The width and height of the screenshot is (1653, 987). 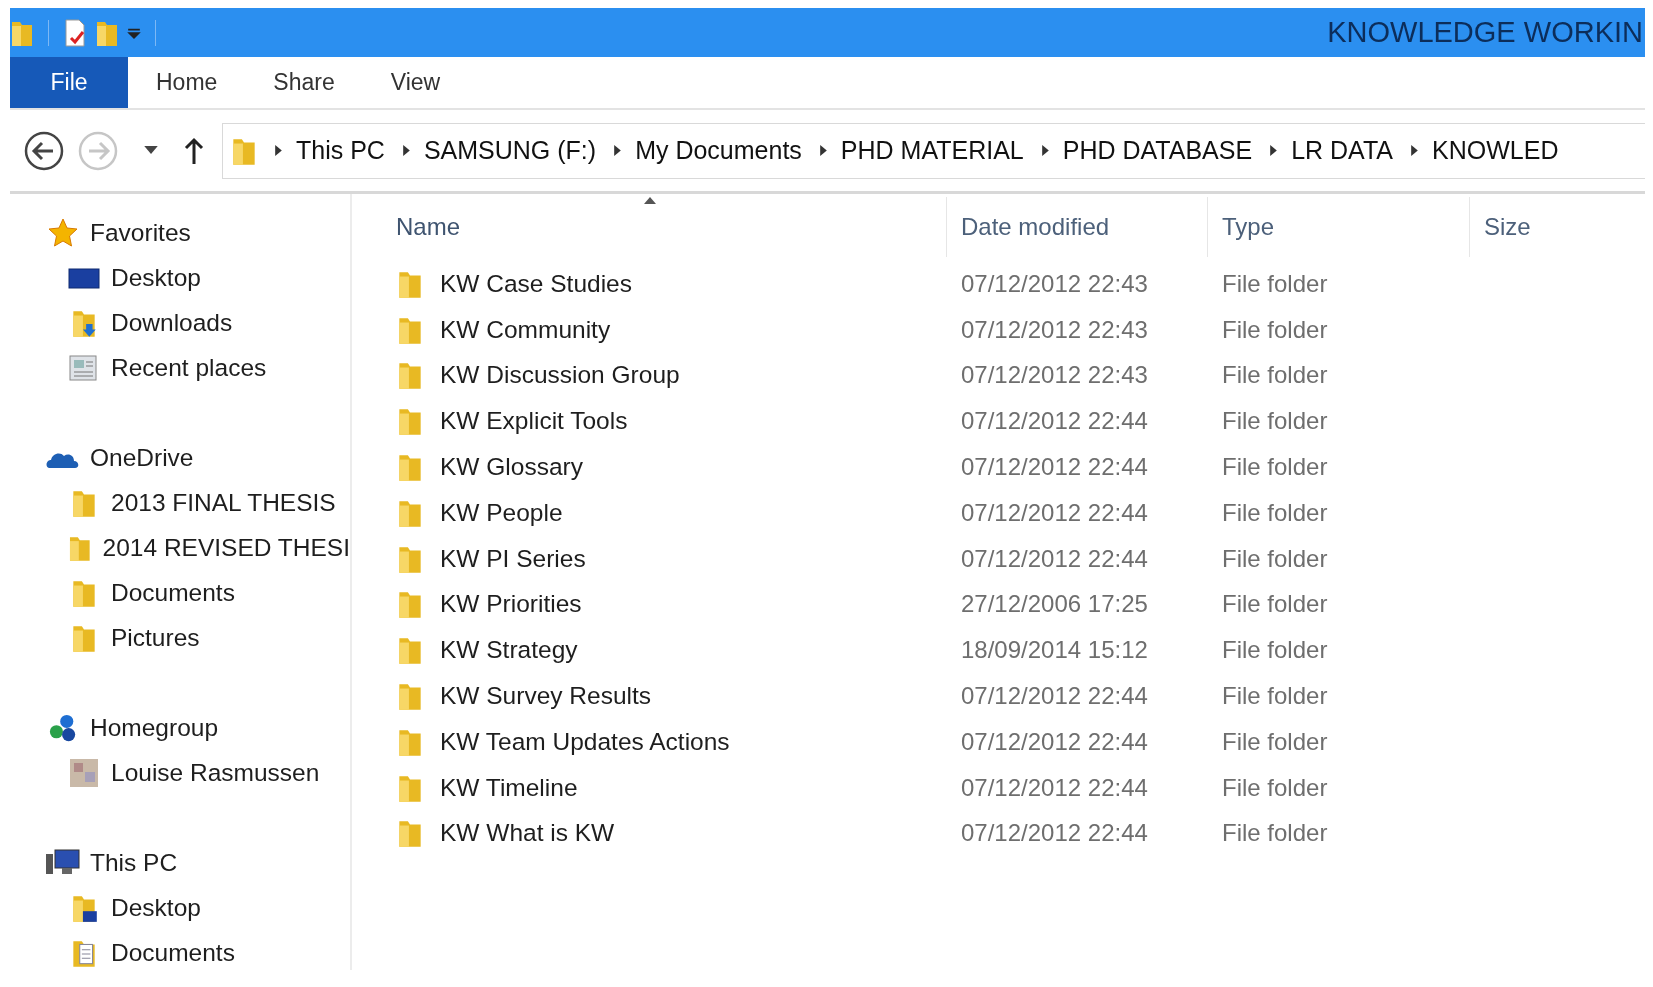 I want to click on file-row: KW Community 07/12/2012 22:43 File folder, so click(x=1013, y=329).